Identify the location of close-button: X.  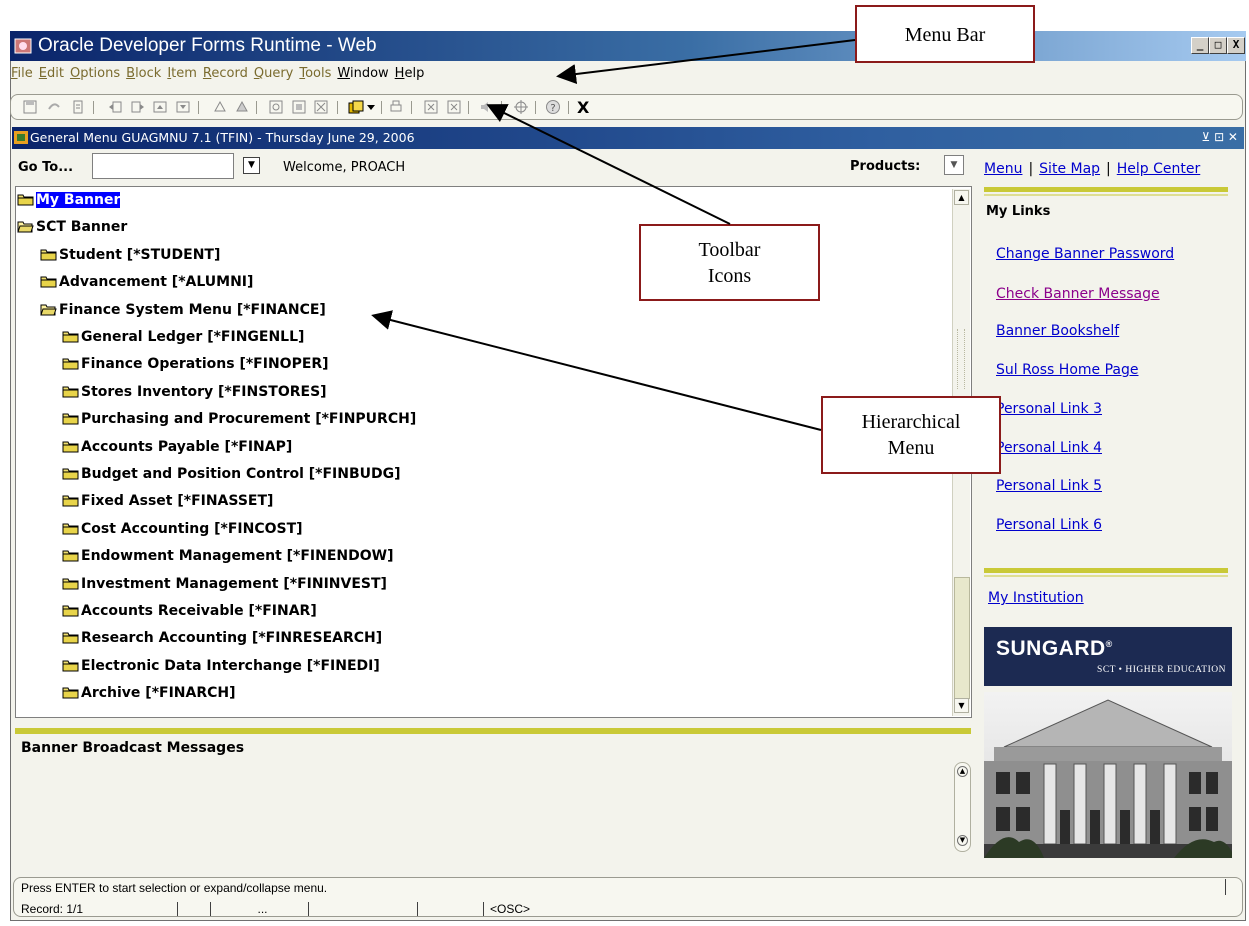
(1236, 45).